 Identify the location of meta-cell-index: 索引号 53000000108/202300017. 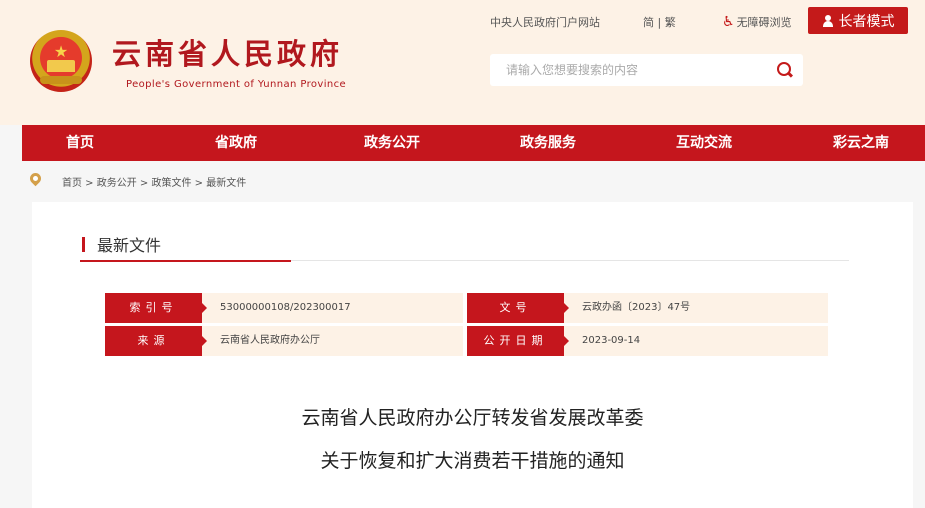
(284, 308).